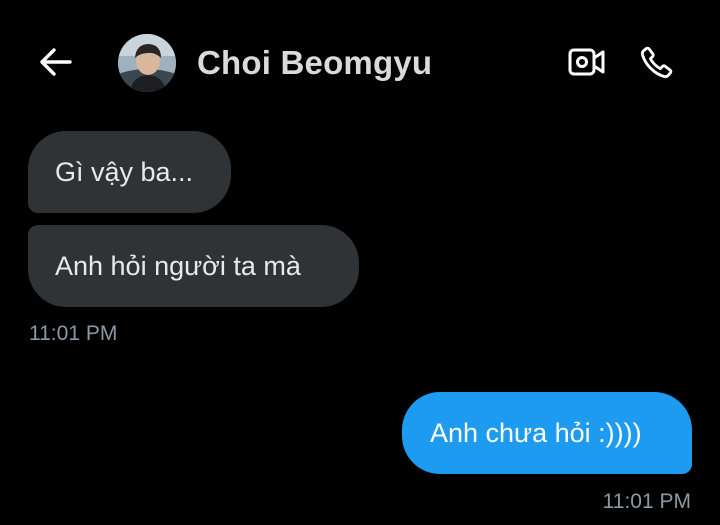  Describe the element at coordinates (178, 265) in the screenshot. I see `message-text: Anh hỏi người ta mà` at that location.